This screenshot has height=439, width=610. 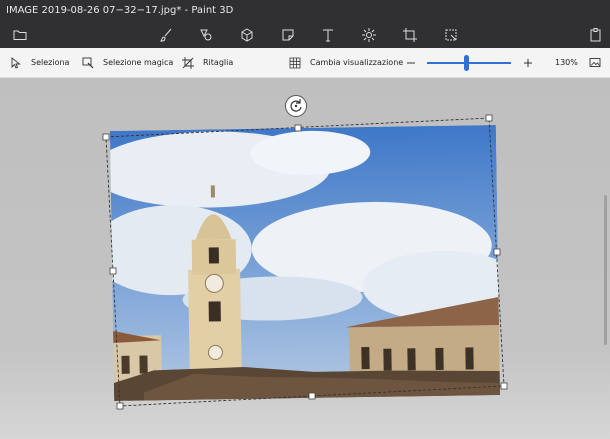 What do you see at coordinates (113, 271) in the screenshot?
I see `resize-handle-left` at bounding box center [113, 271].